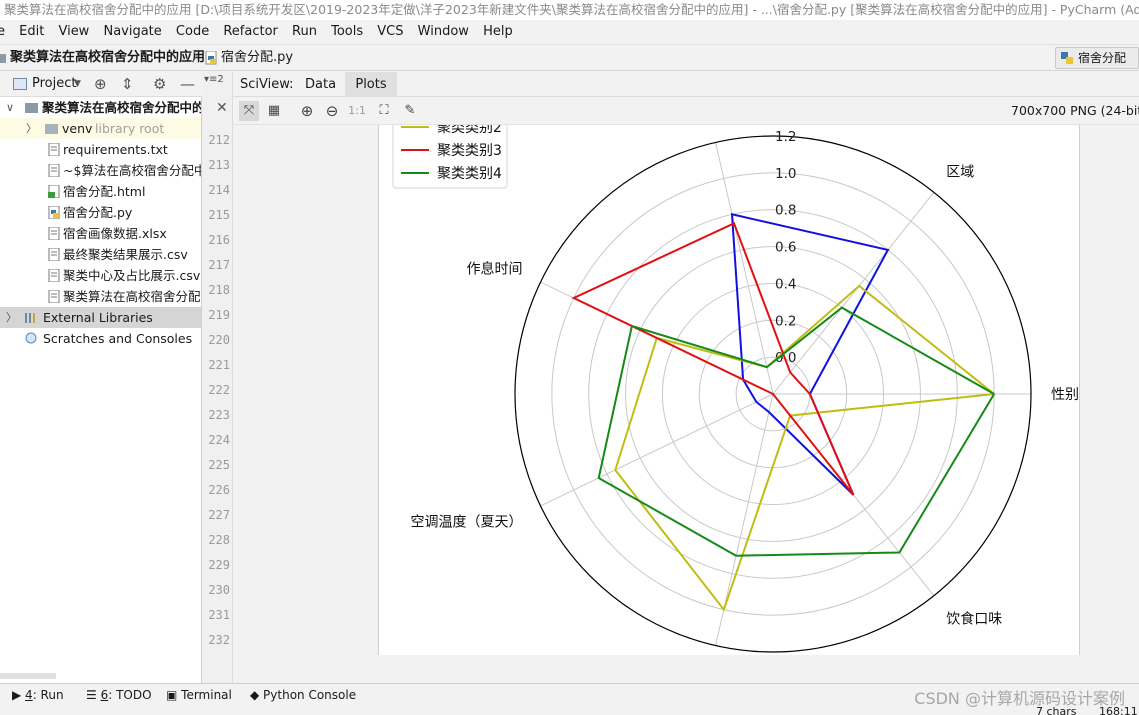 This screenshot has height=715, width=1139. I want to click on menu-window: Window, so click(443, 32).